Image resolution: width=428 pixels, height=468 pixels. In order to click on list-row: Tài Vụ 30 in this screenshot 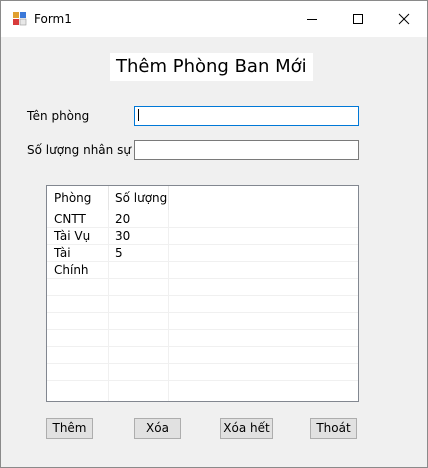, I will do `click(202, 236)`.